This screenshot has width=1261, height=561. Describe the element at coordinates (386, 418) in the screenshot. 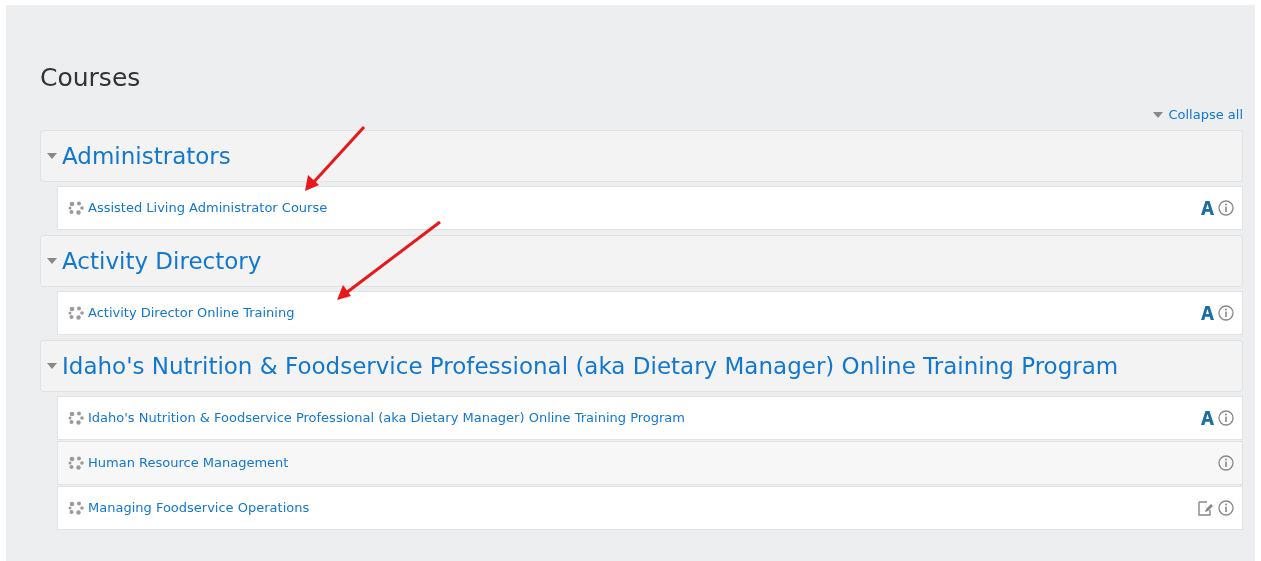

I see `course-link: Idaho's Nutrition & Foodservice Professional (aka Dietary Manager) Online Training Program` at that location.